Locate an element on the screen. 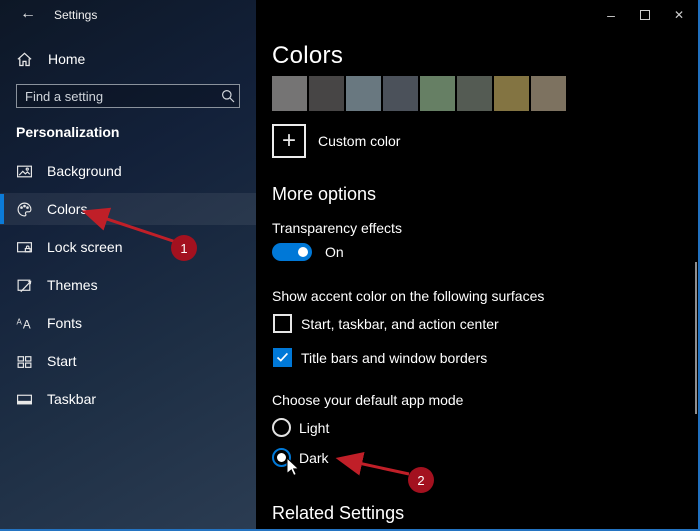  custom-color-label: Custom color is located at coordinates (359, 141).